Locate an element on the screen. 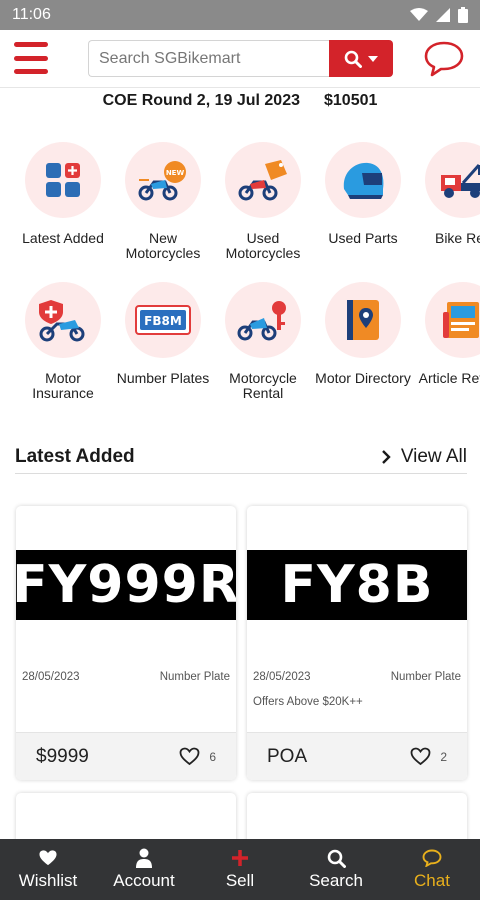  coe-price: $10501 is located at coordinates (351, 100).